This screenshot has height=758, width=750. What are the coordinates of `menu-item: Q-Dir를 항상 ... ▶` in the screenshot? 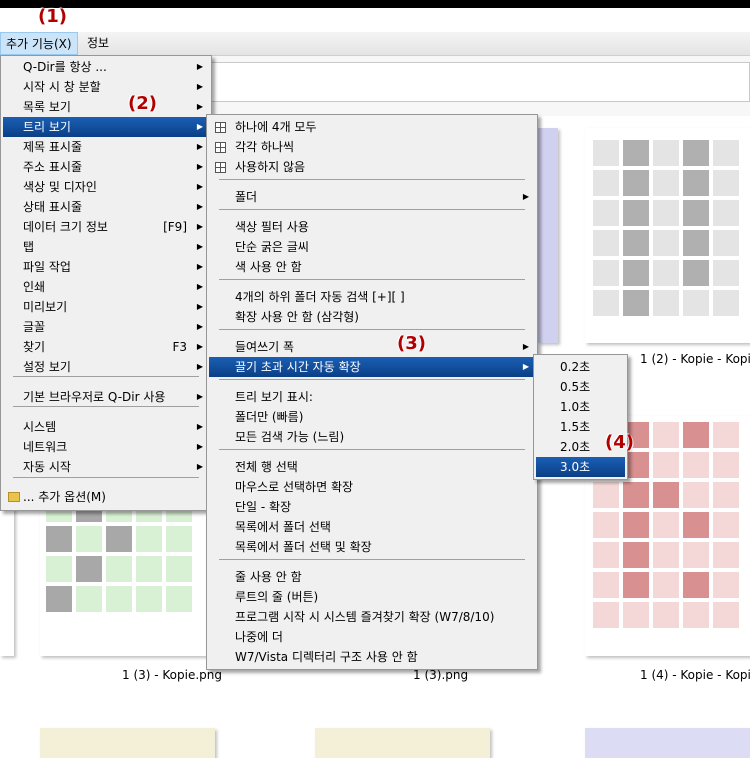 It's located at (106, 67).